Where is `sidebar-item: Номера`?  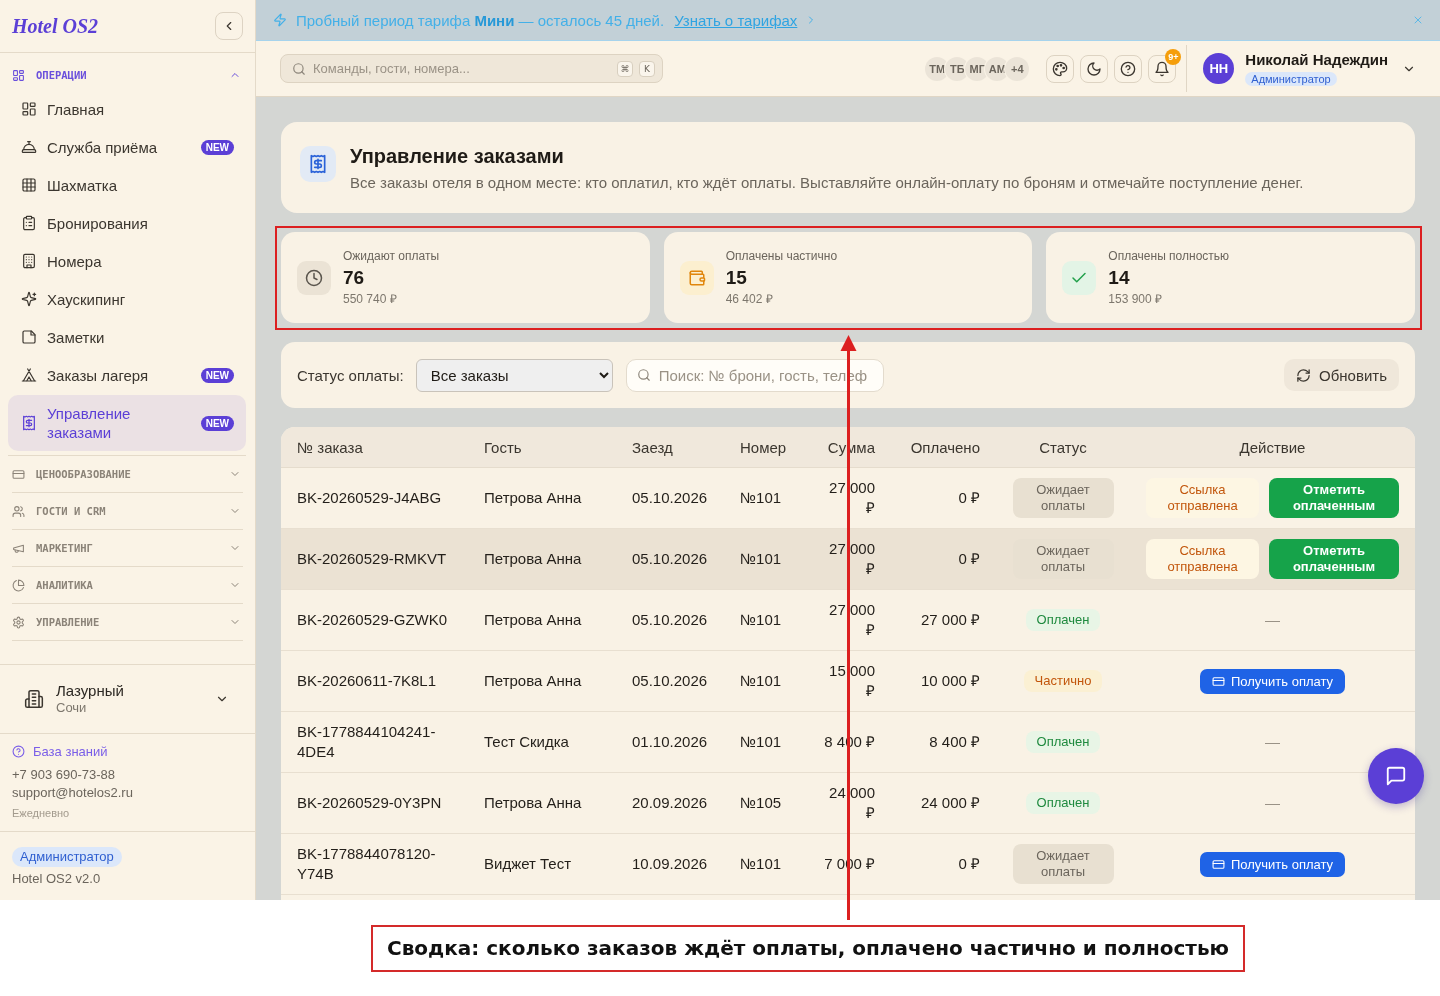 sidebar-item: Номера is located at coordinates (127, 261).